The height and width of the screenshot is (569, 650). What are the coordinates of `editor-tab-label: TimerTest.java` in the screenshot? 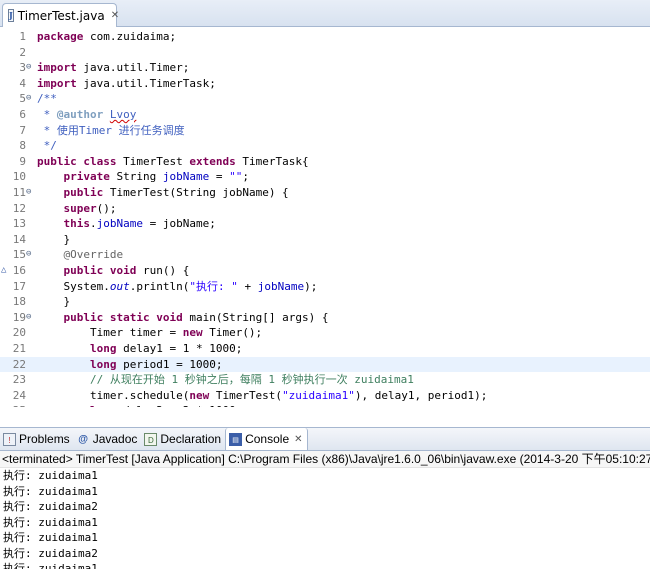 It's located at (61, 15).